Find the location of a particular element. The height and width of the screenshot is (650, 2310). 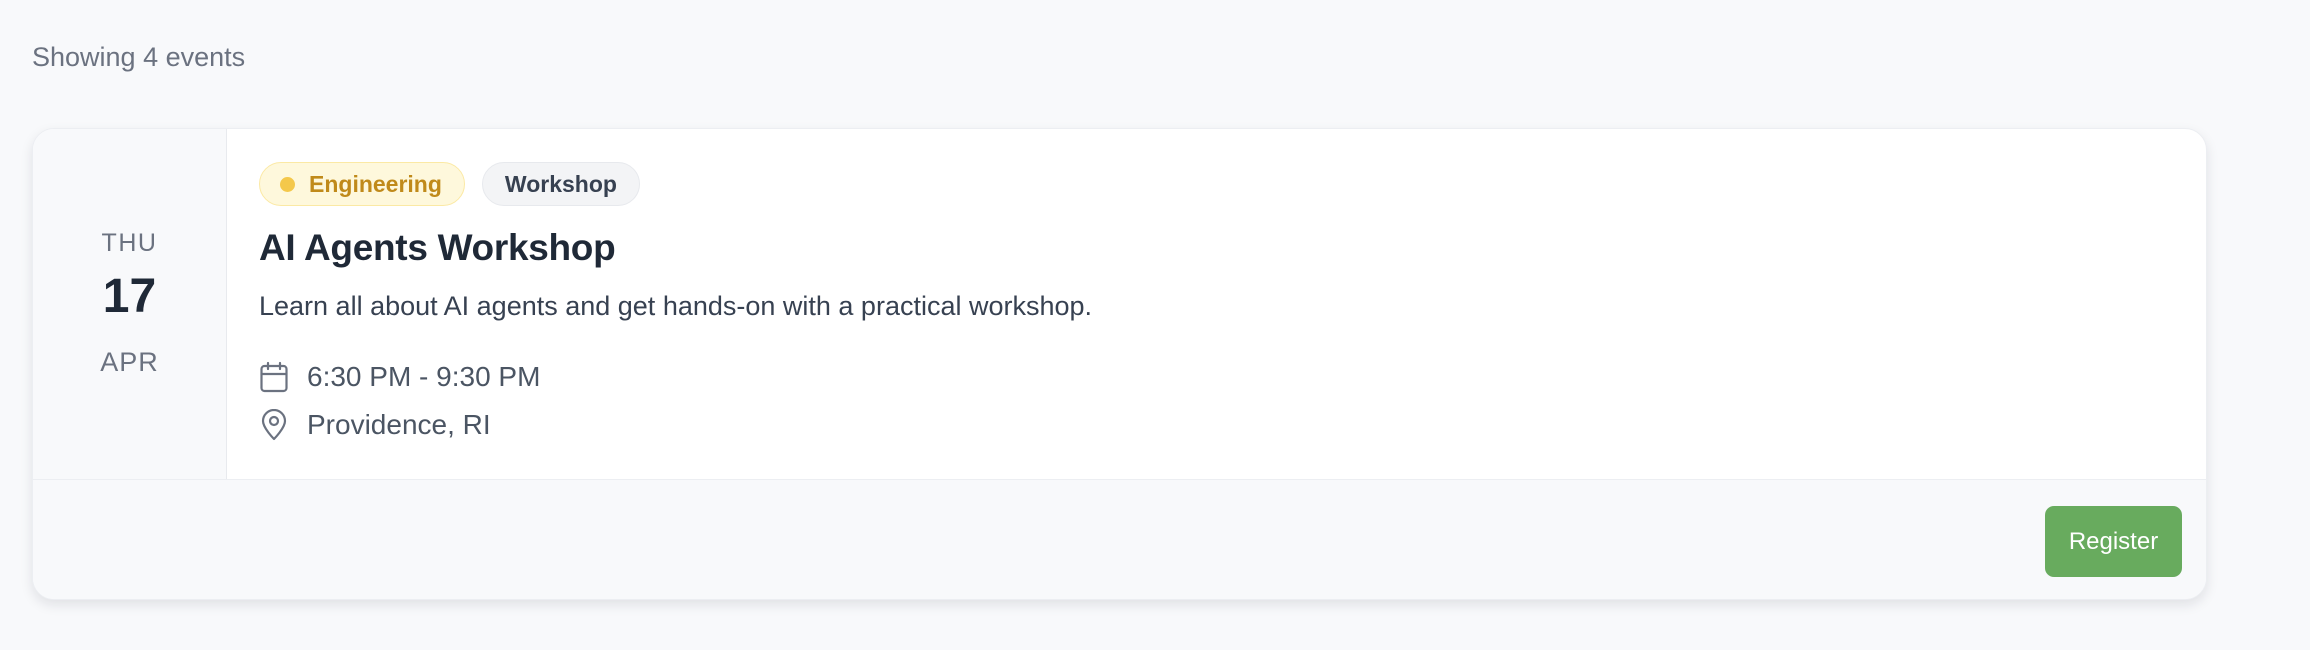

event-tags: Engineering Workshop is located at coordinates (449, 184).